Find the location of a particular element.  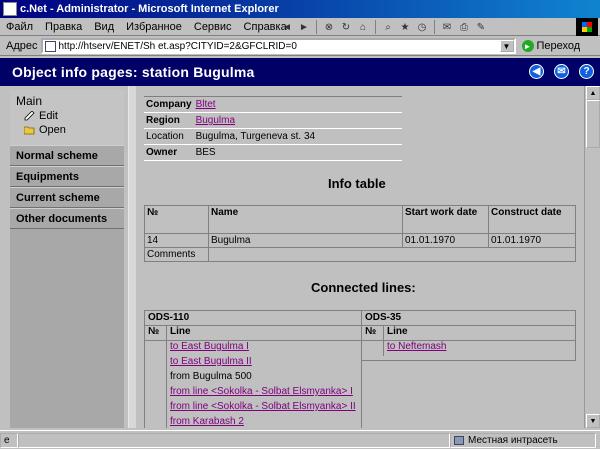

sidebar-main-label: Main is located at coordinates (67, 101).